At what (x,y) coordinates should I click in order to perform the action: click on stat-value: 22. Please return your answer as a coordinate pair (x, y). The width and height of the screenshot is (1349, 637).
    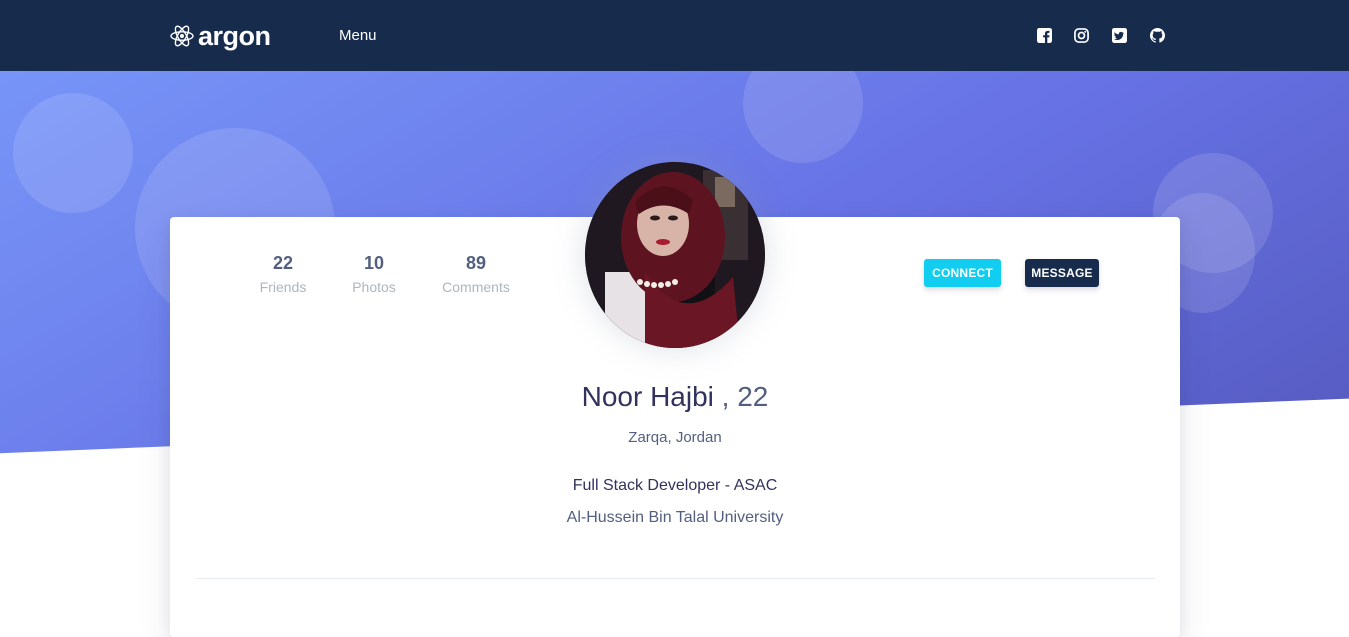
    Looking at the image, I should click on (283, 263).